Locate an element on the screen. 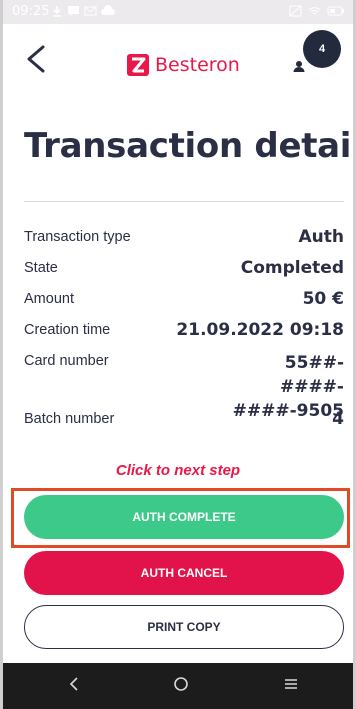 This screenshot has width=356, height=709. nav-home-icon is located at coordinates (181, 686).